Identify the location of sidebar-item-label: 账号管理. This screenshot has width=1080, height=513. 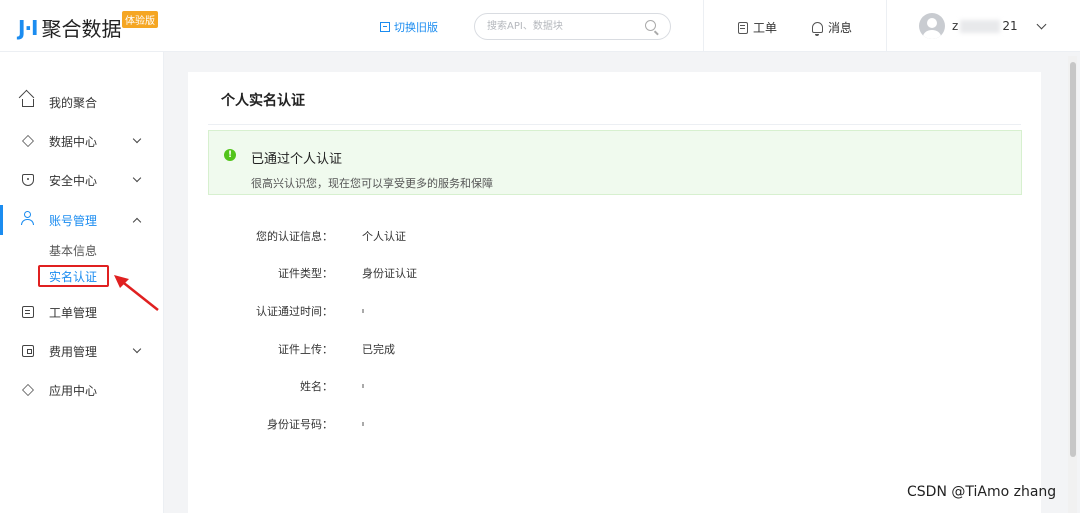
(73, 220).